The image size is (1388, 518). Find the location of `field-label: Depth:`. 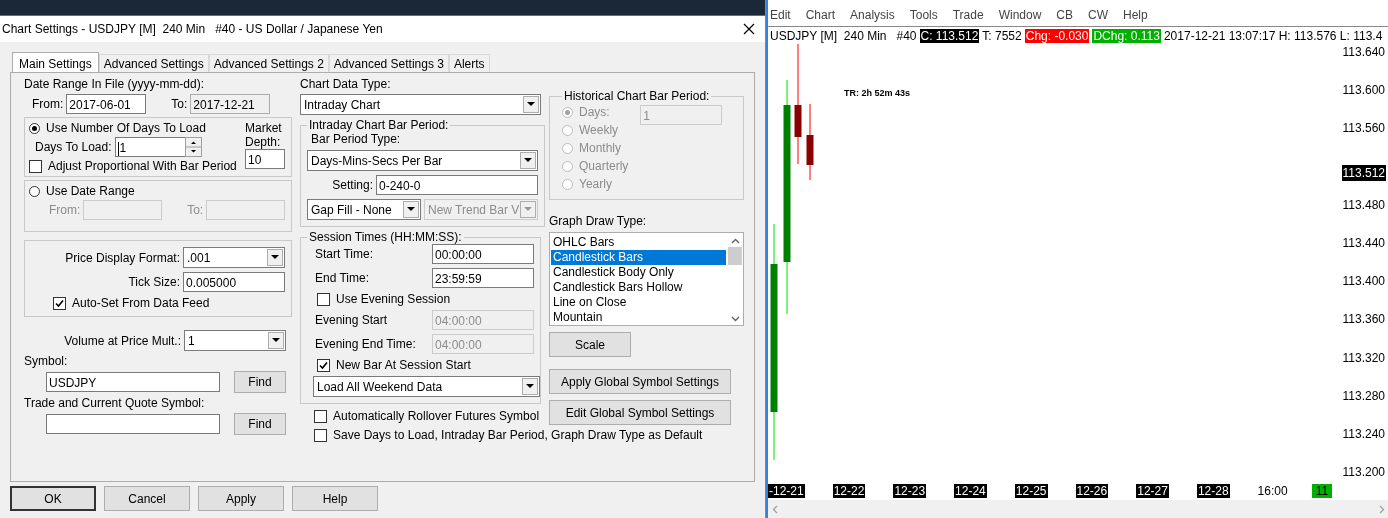

field-label: Depth: is located at coordinates (263, 142).